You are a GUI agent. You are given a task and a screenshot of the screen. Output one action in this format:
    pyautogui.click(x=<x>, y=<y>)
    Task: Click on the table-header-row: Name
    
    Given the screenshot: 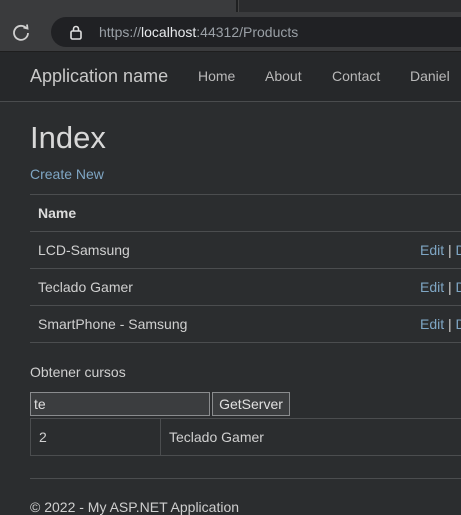 What is the action you would take?
    pyautogui.click(x=245, y=213)
    